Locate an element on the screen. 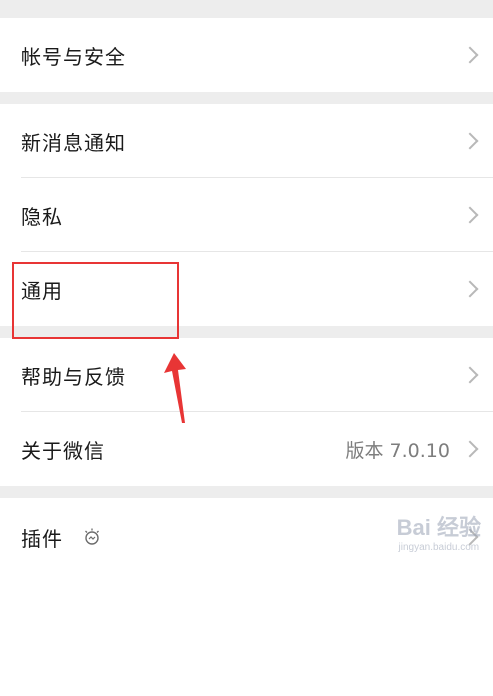 Image resolution: width=493 pixels, height=696 pixels. settings-item-privacy: 隐私 is located at coordinates (246, 215).